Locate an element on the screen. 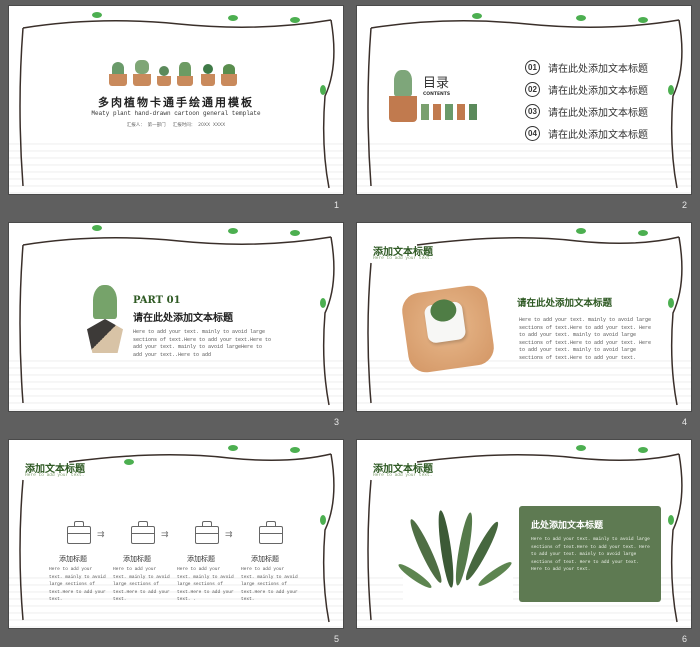  slide-title: 多肉植物卡通手绘通用模板 is located at coordinates (176, 102).